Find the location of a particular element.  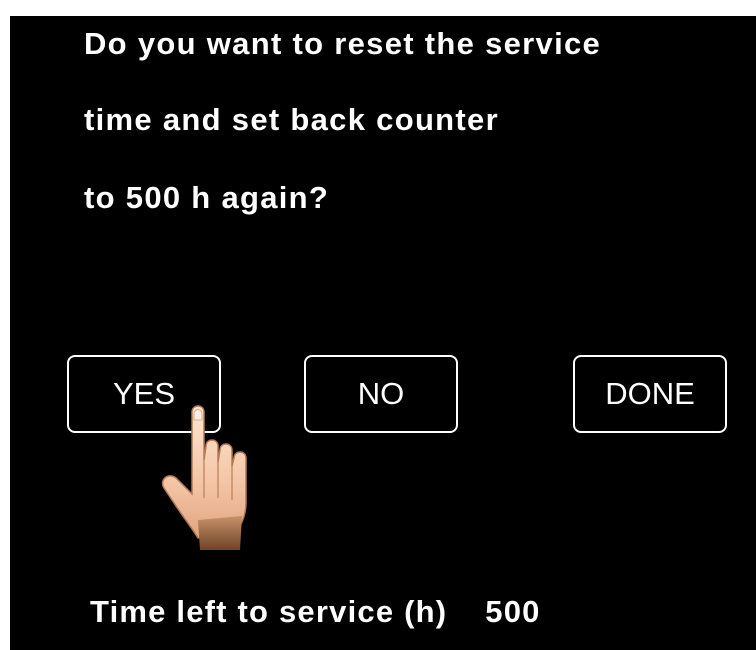

pointing-hand-icon is located at coordinates (204, 477).